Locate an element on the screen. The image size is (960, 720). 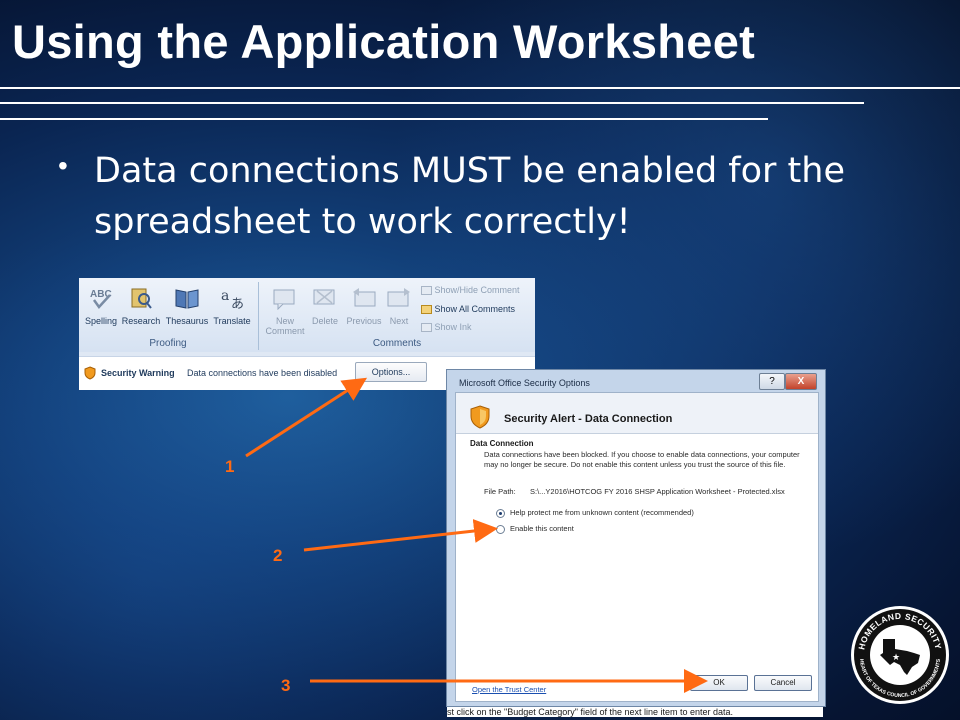
star-icon: ★ is located at coordinates (896, 657).